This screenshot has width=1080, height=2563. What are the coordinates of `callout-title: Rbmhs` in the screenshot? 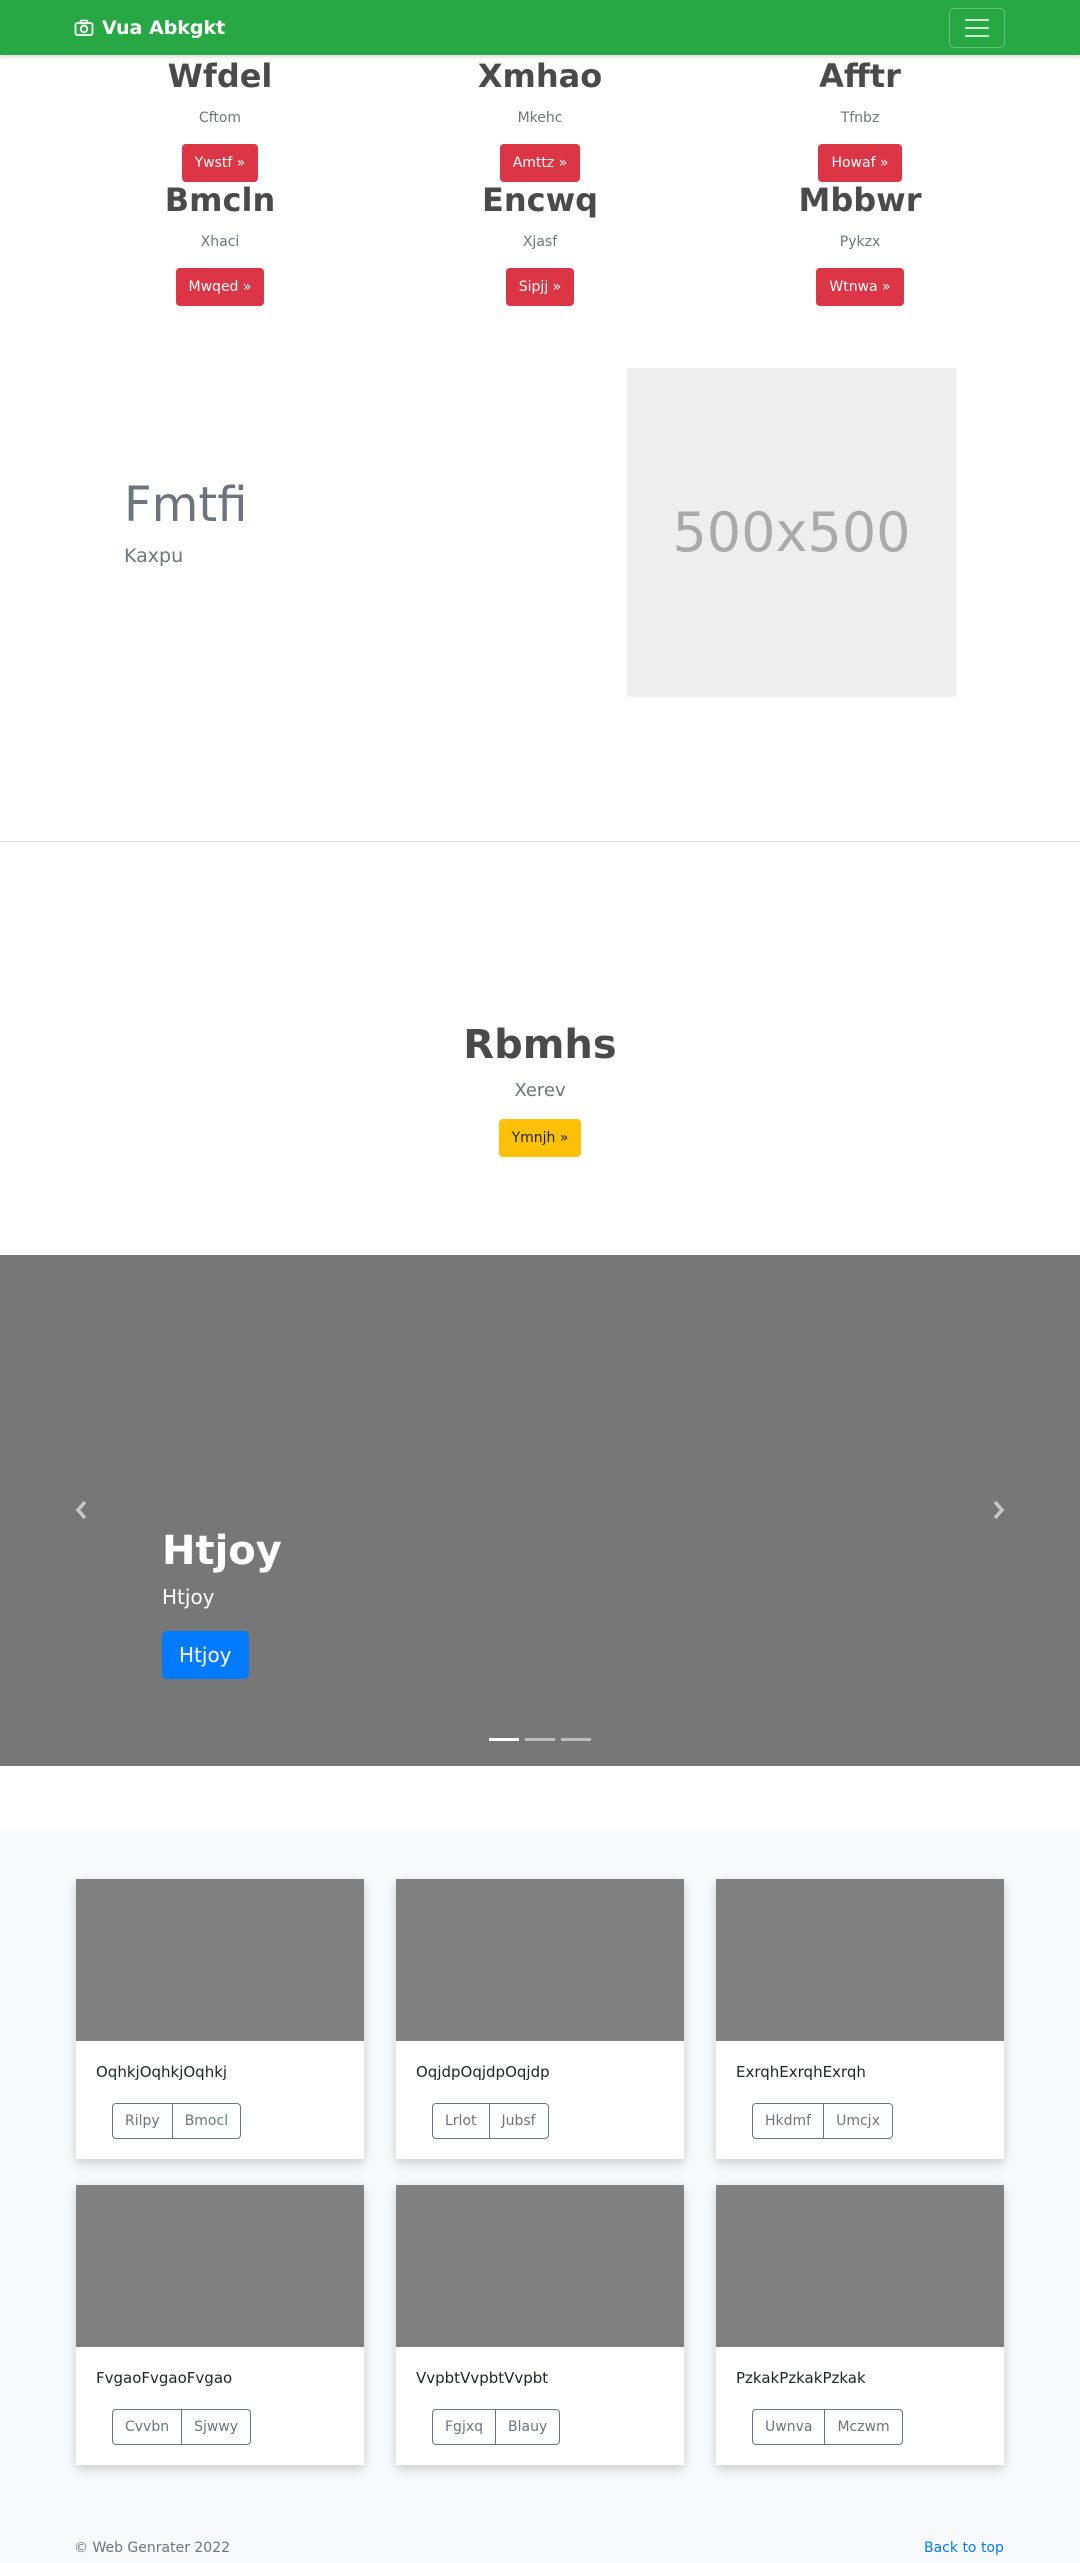 It's located at (540, 1045).